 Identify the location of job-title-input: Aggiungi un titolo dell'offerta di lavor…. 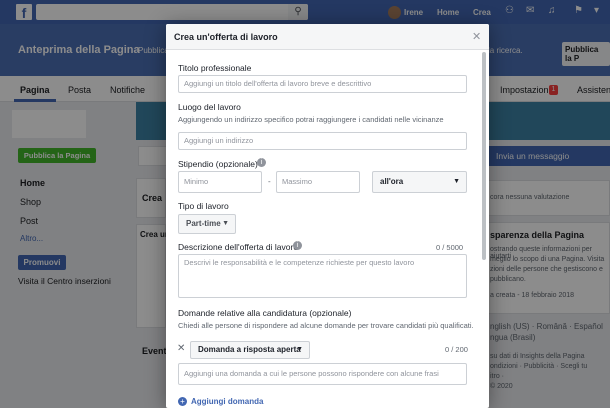
(322, 84).